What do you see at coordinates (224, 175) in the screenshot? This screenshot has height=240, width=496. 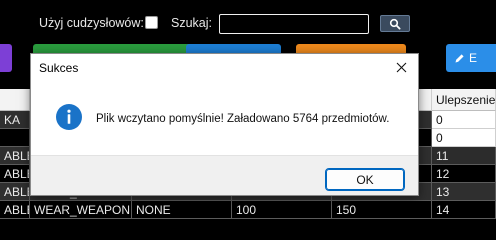 I see `dialog-footer: OK` at bounding box center [224, 175].